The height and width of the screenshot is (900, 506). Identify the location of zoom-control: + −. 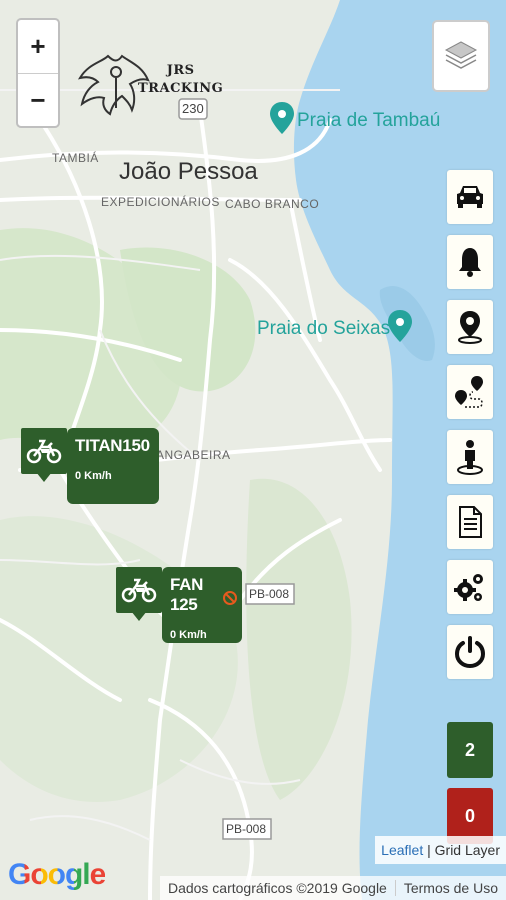
(38, 73).